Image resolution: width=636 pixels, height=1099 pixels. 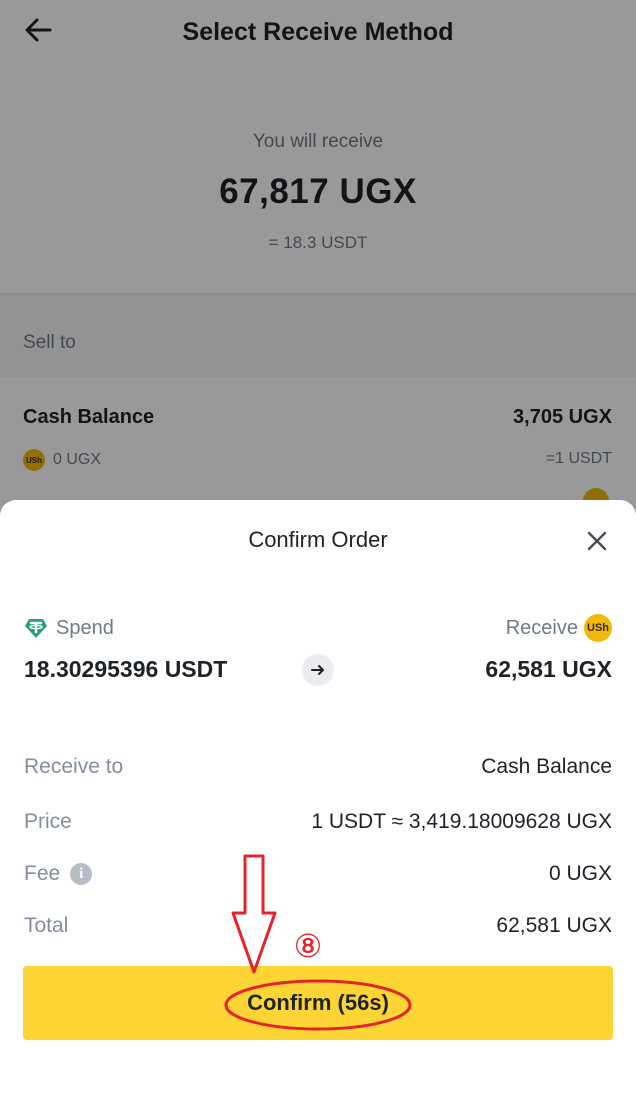 I want to click on detail-row-receive-to: Receive to Cash Balance, so click(x=318, y=767).